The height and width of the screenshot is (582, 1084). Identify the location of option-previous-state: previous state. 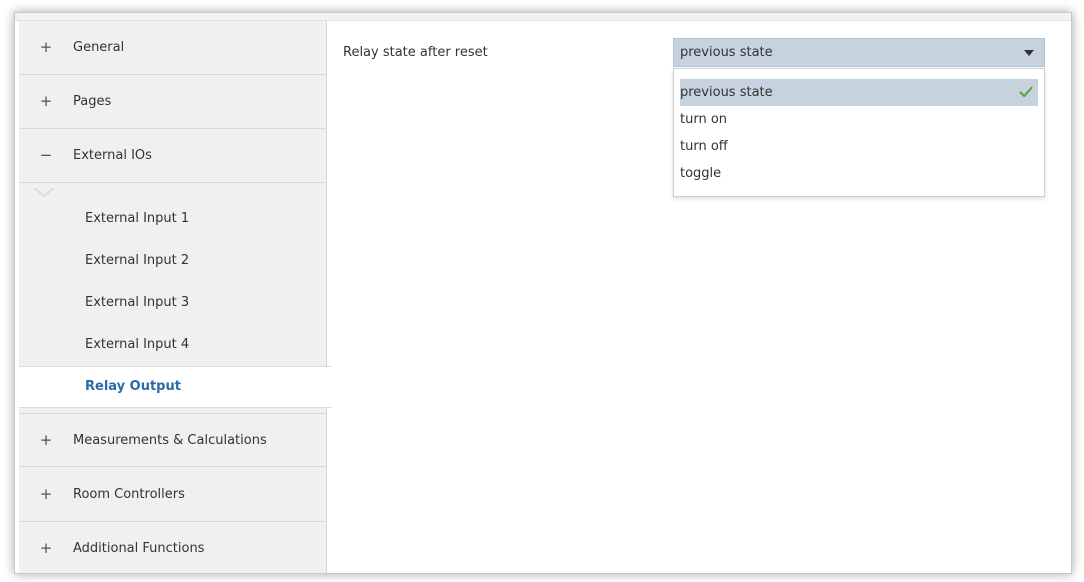
(859, 92).